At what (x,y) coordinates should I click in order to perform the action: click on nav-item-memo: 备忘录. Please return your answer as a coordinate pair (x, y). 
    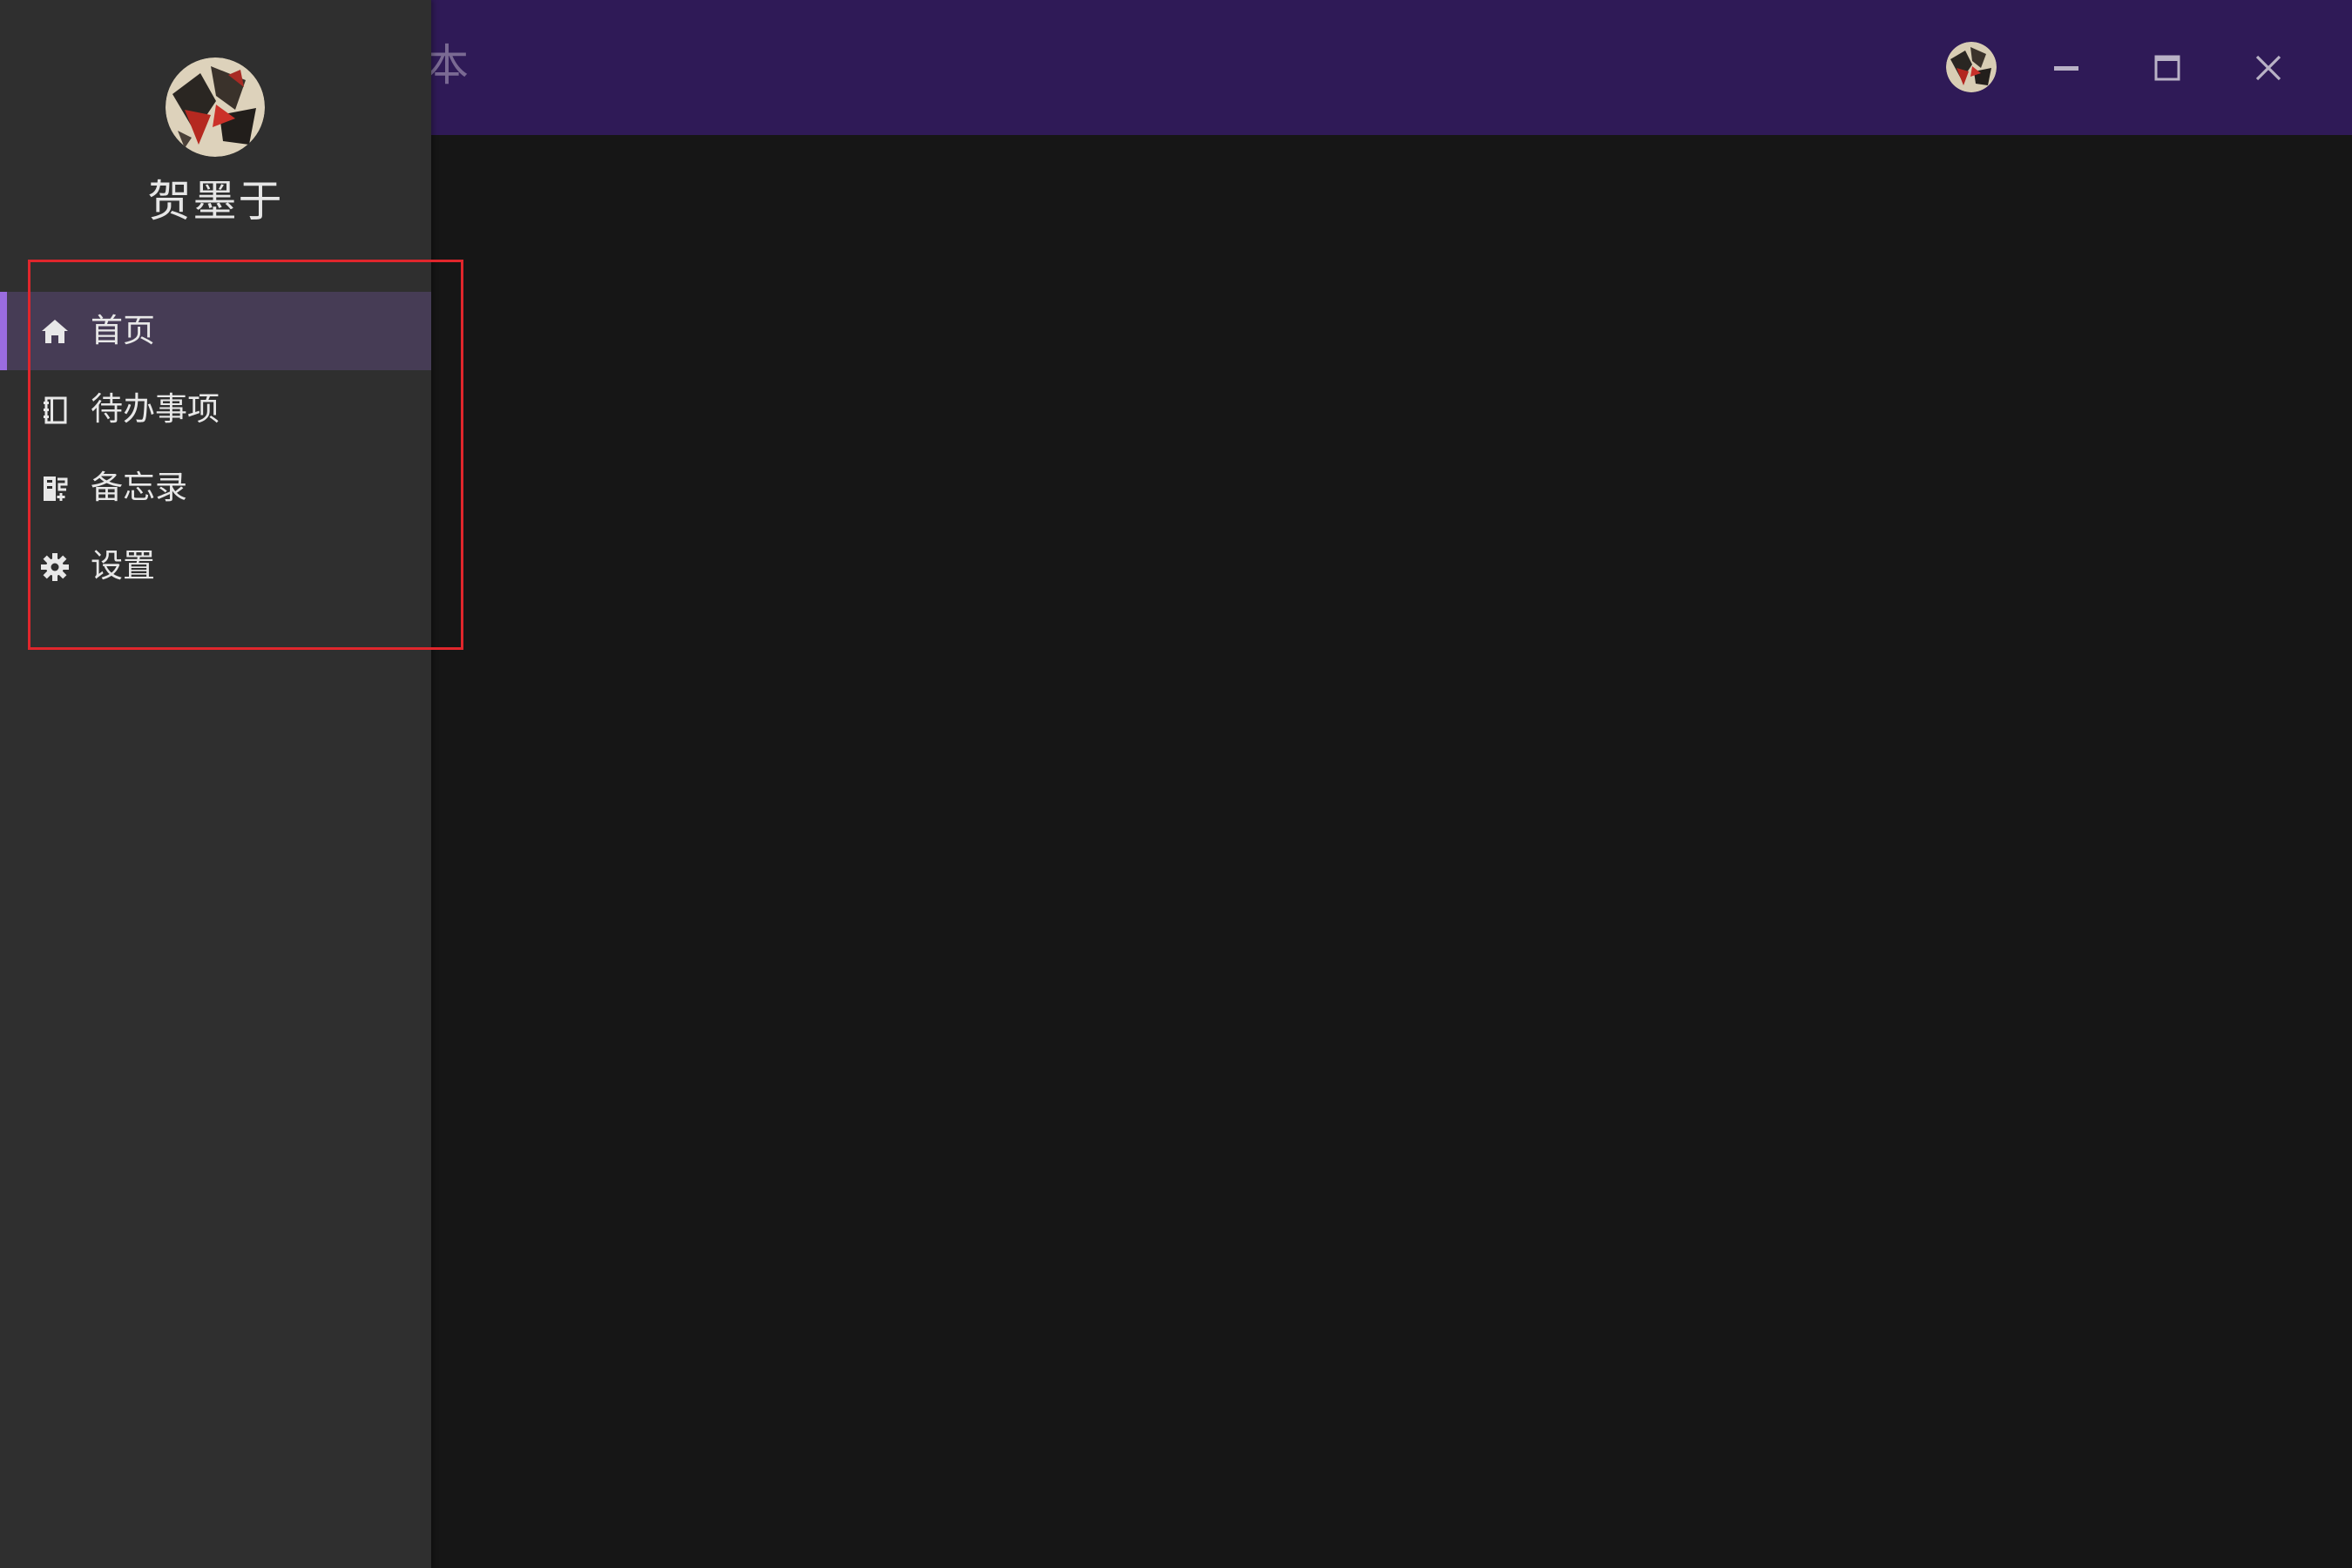
    Looking at the image, I should click on (215, 488).